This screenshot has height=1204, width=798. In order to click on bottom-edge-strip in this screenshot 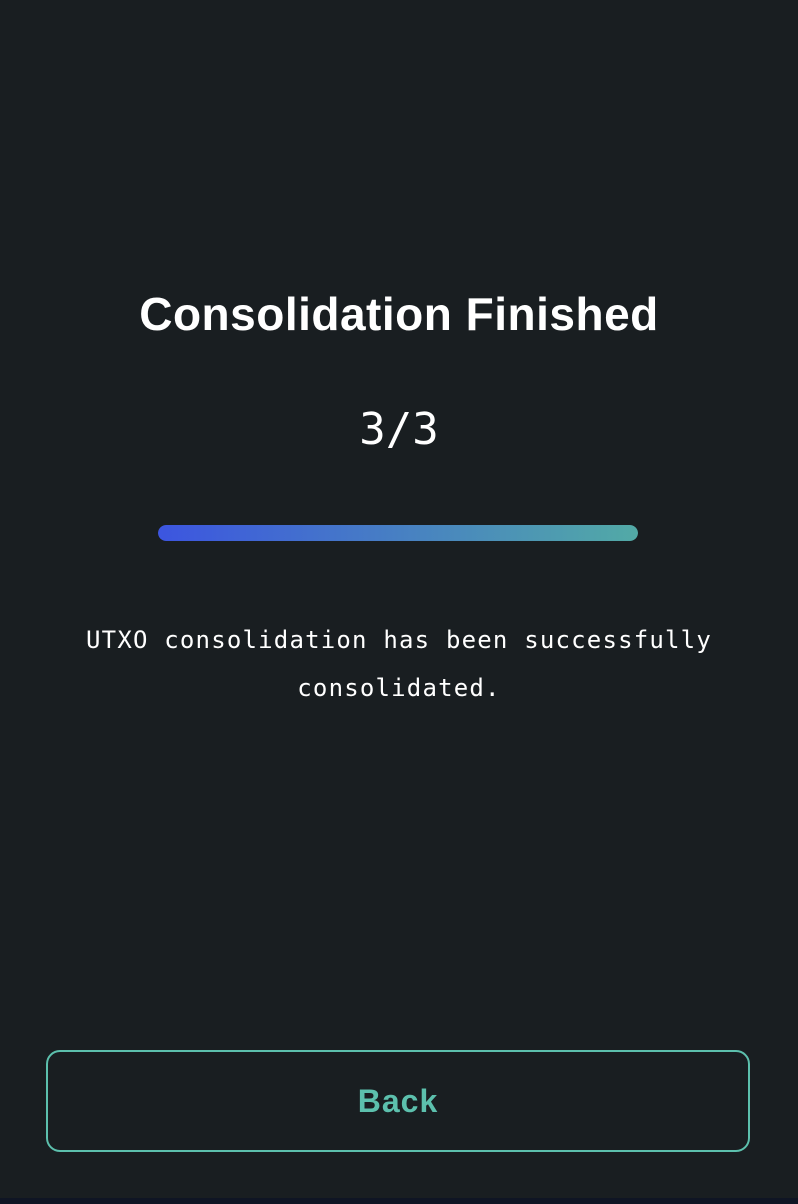, I will do `click(399, 1201)`.